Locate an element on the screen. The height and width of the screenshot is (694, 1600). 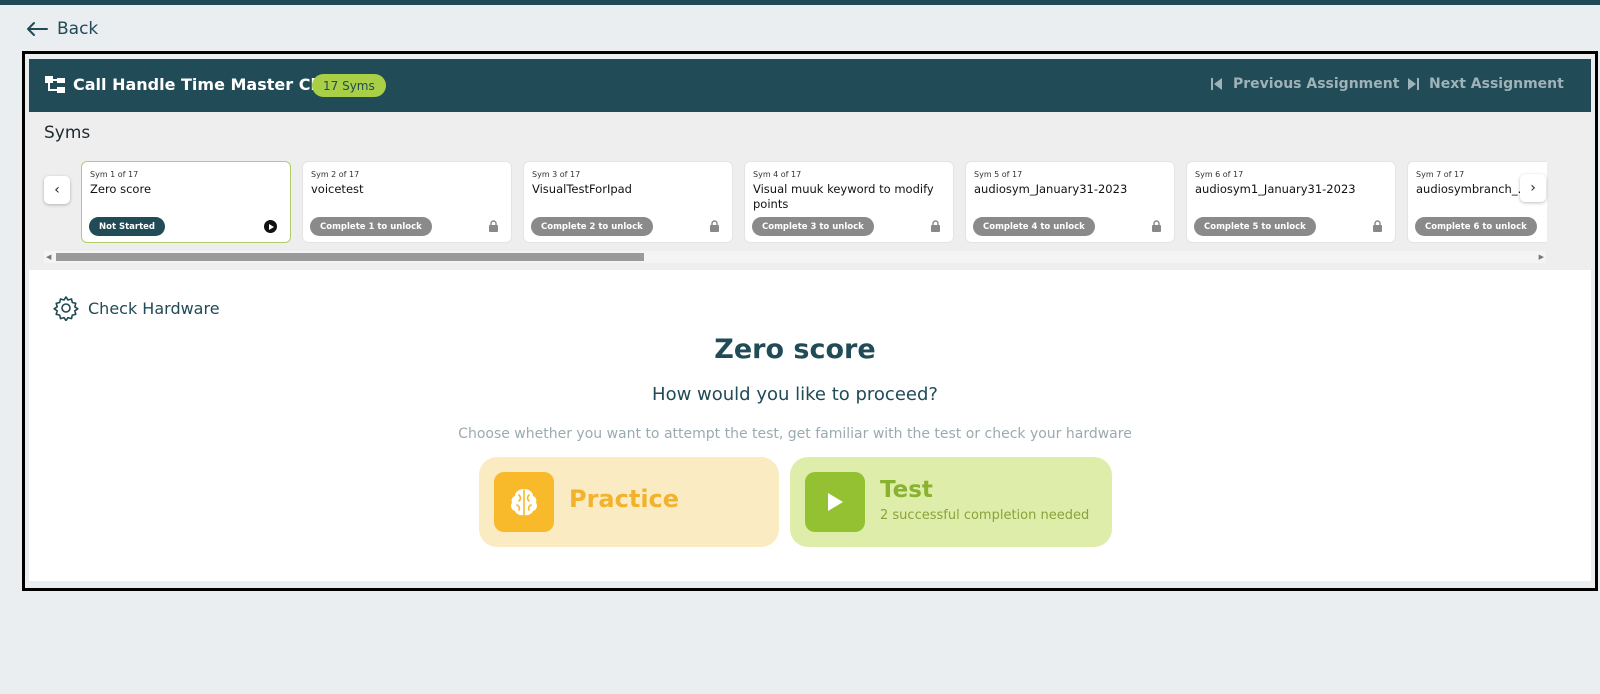
sym-name: Zero score is located at coordinates (121, 189).